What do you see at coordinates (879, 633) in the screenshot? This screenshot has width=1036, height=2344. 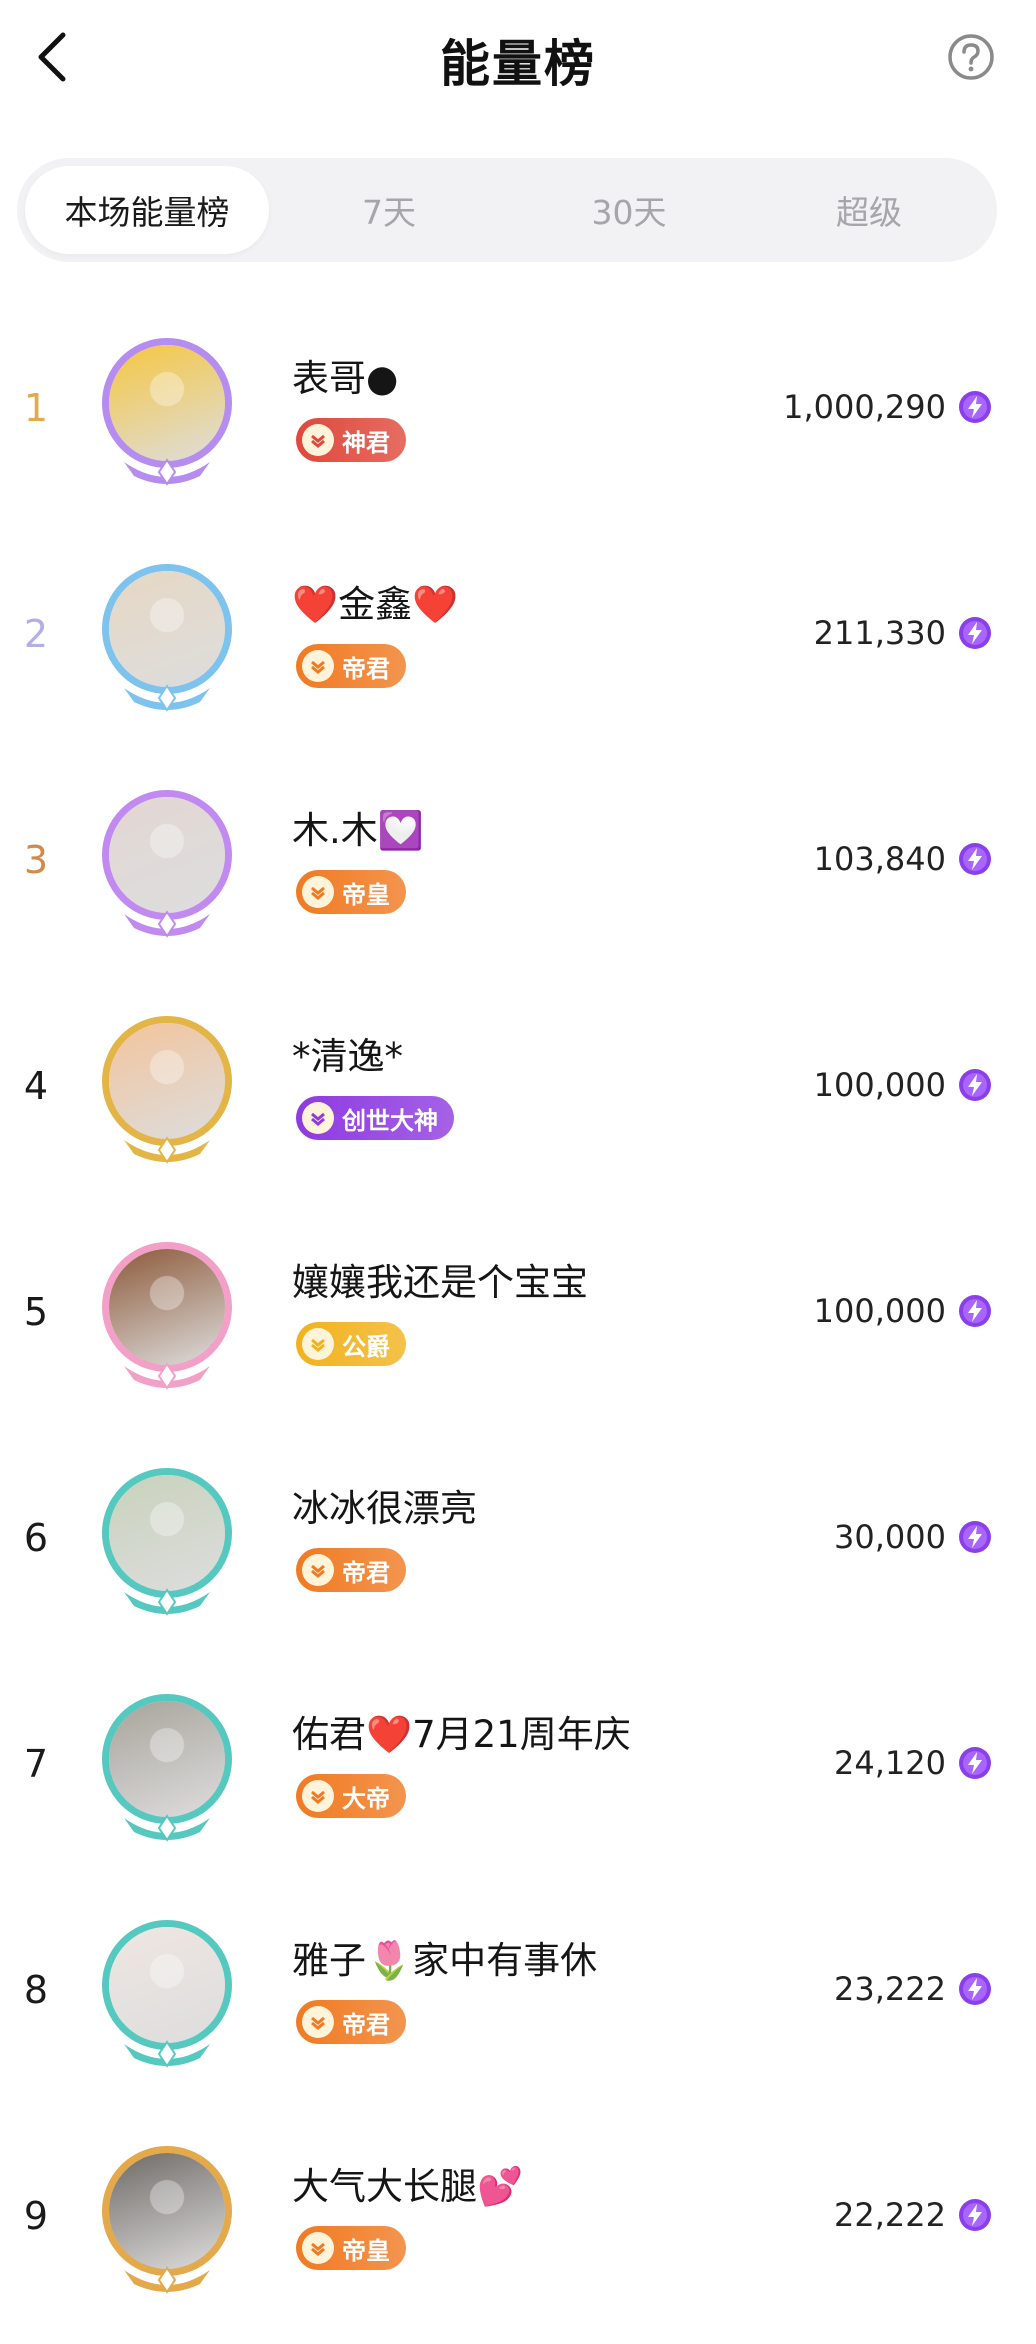 I see `energy-score: 211,330` at bounding box center [879, 633].